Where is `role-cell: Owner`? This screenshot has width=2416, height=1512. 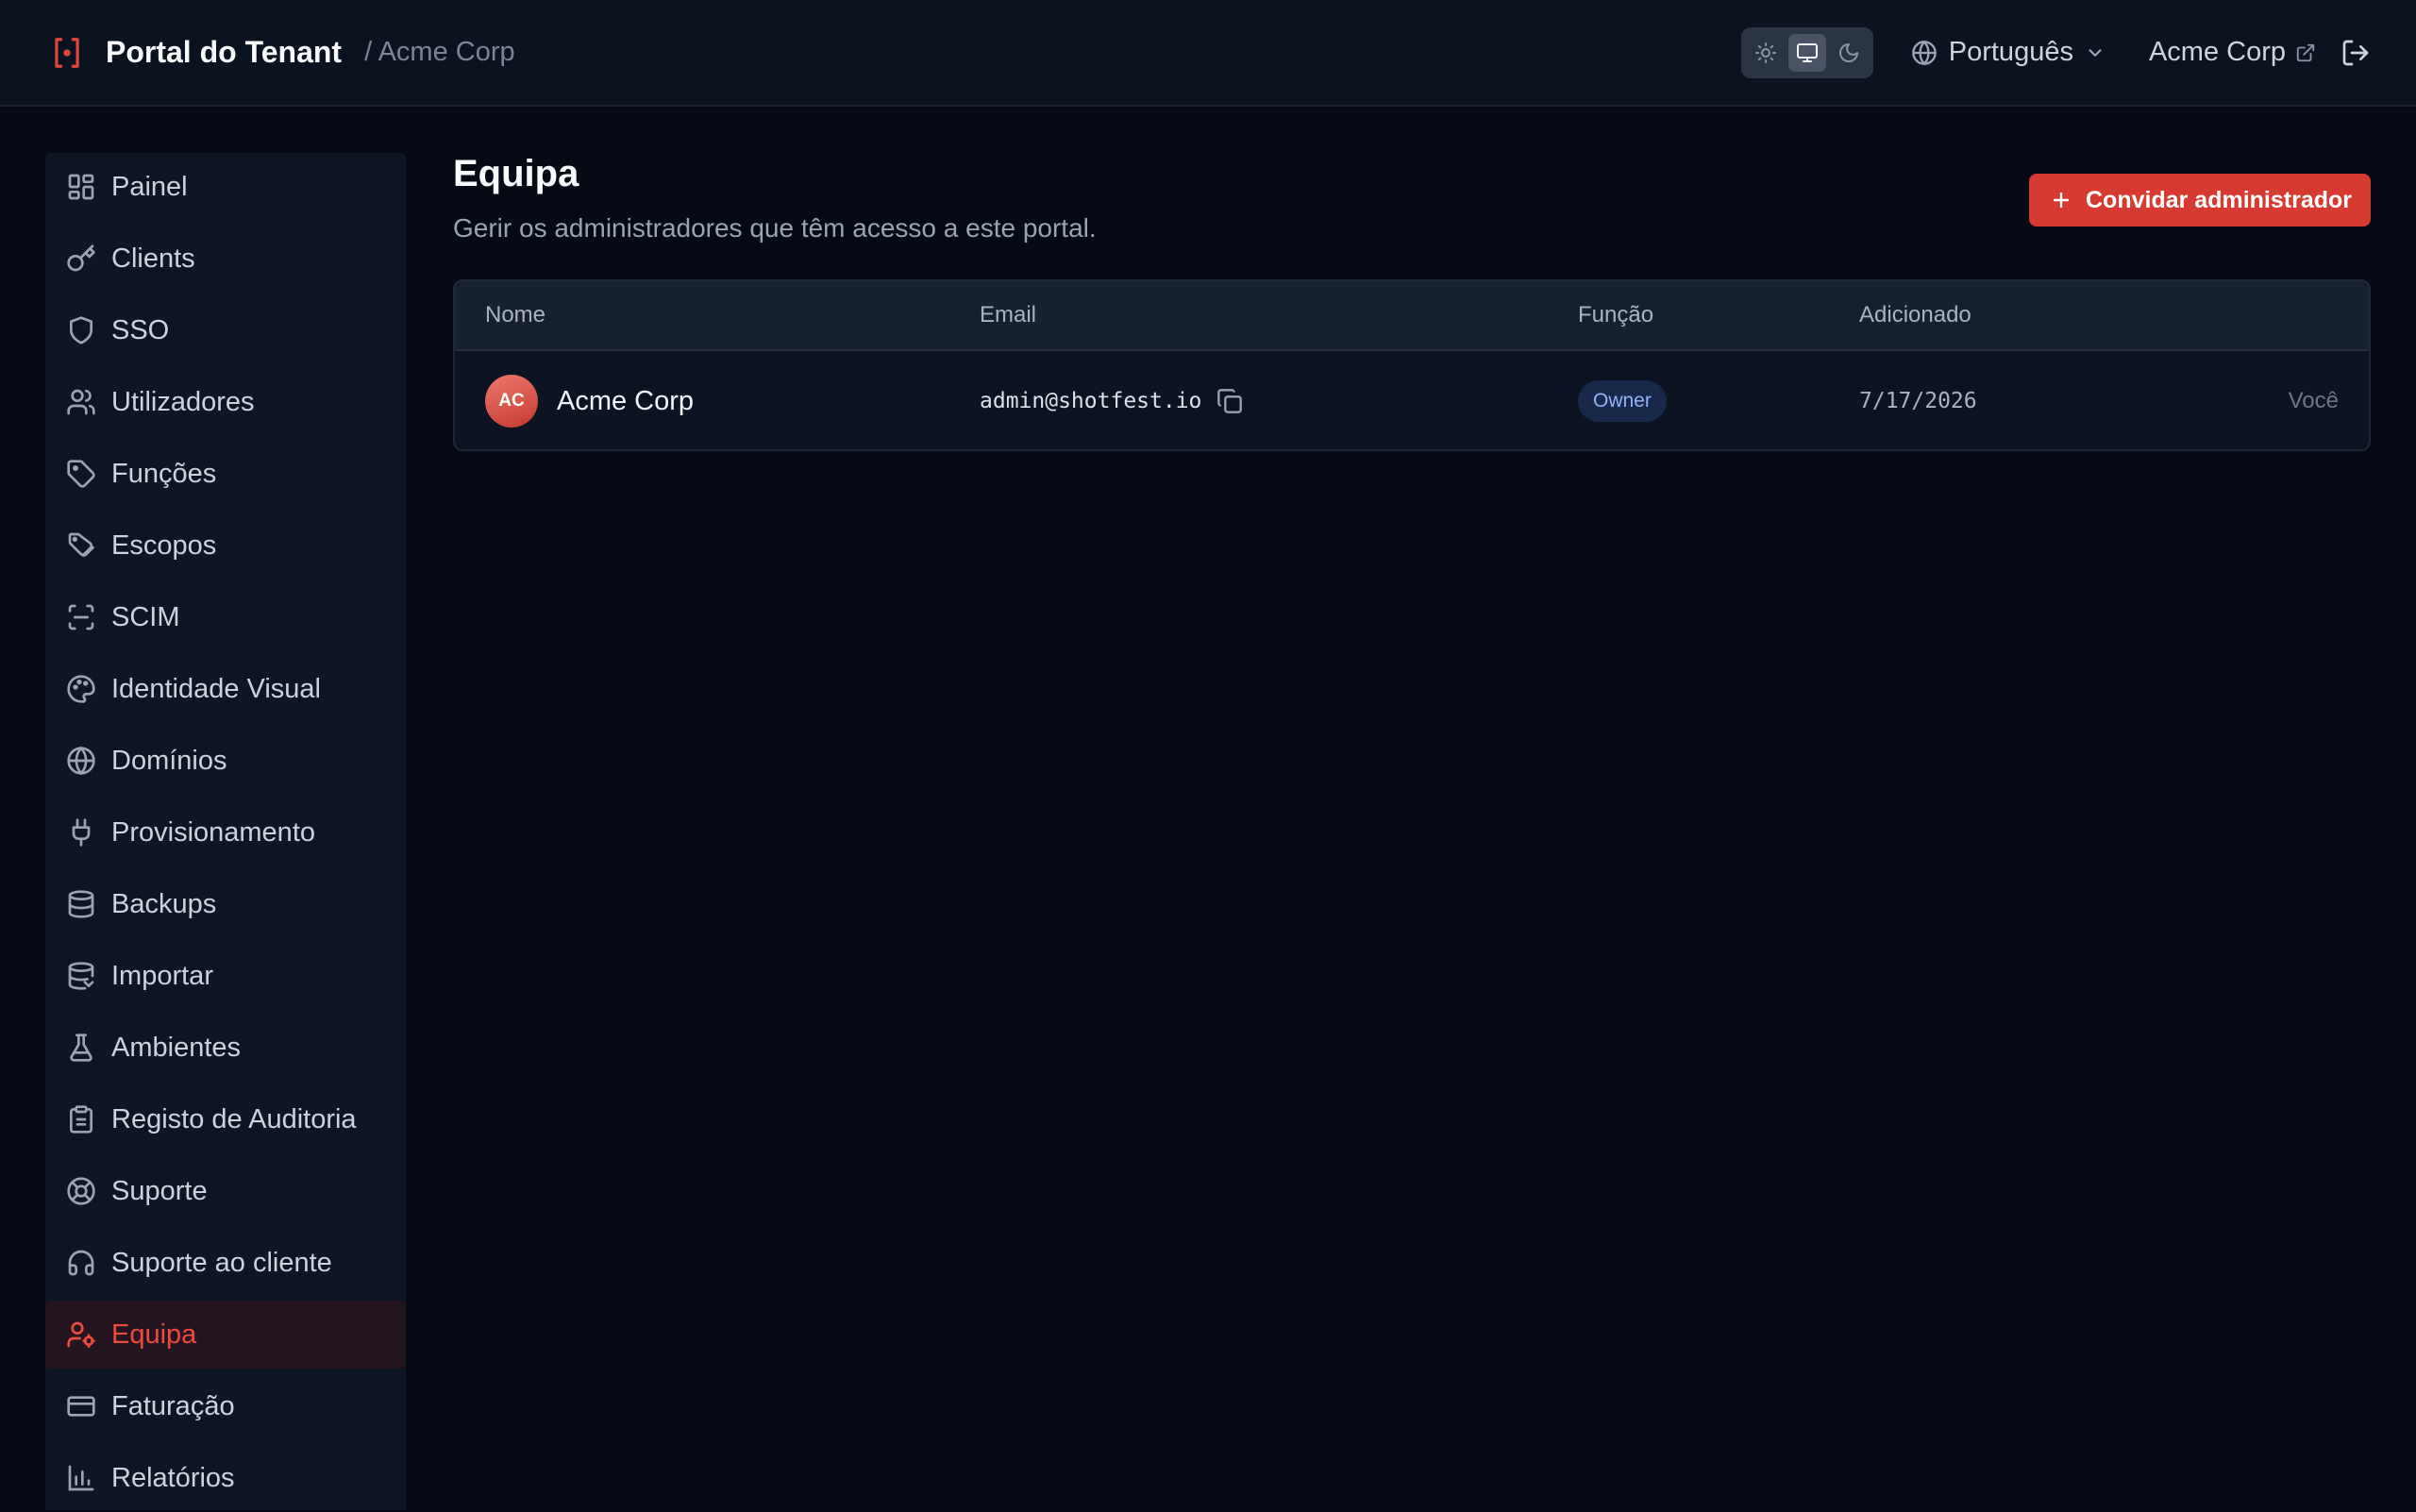 role-cell: Owner is located at coordinates (1622, 400).